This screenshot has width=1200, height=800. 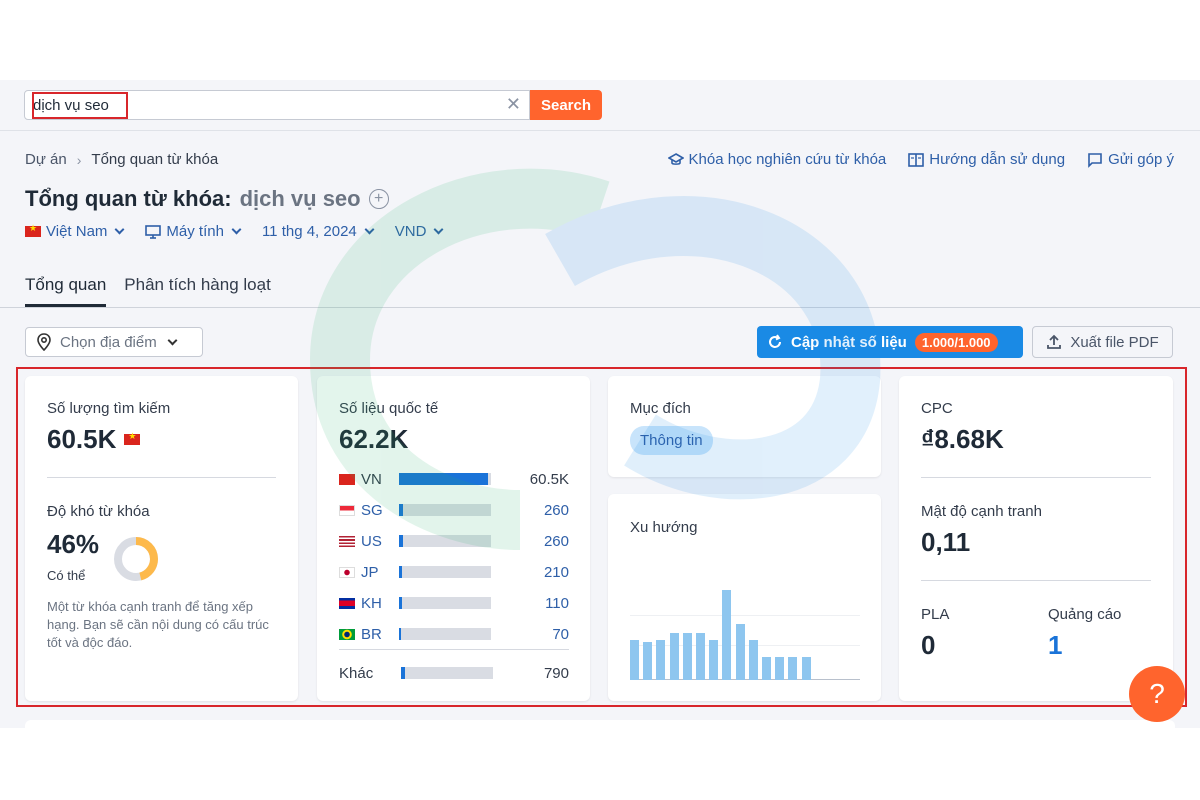 What do you see at coordinates (916, 159) in the screenshot?
I see `book-icon` at bounding box center [916, 159].